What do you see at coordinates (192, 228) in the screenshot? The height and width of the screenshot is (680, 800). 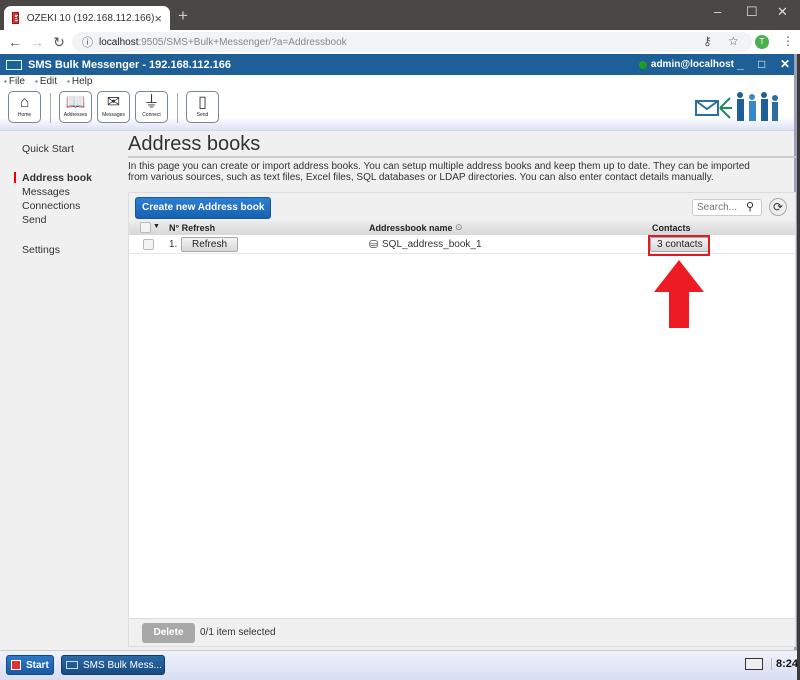 I see `column-header-refresh: N° Refresh` at bounding box center [192, 228].